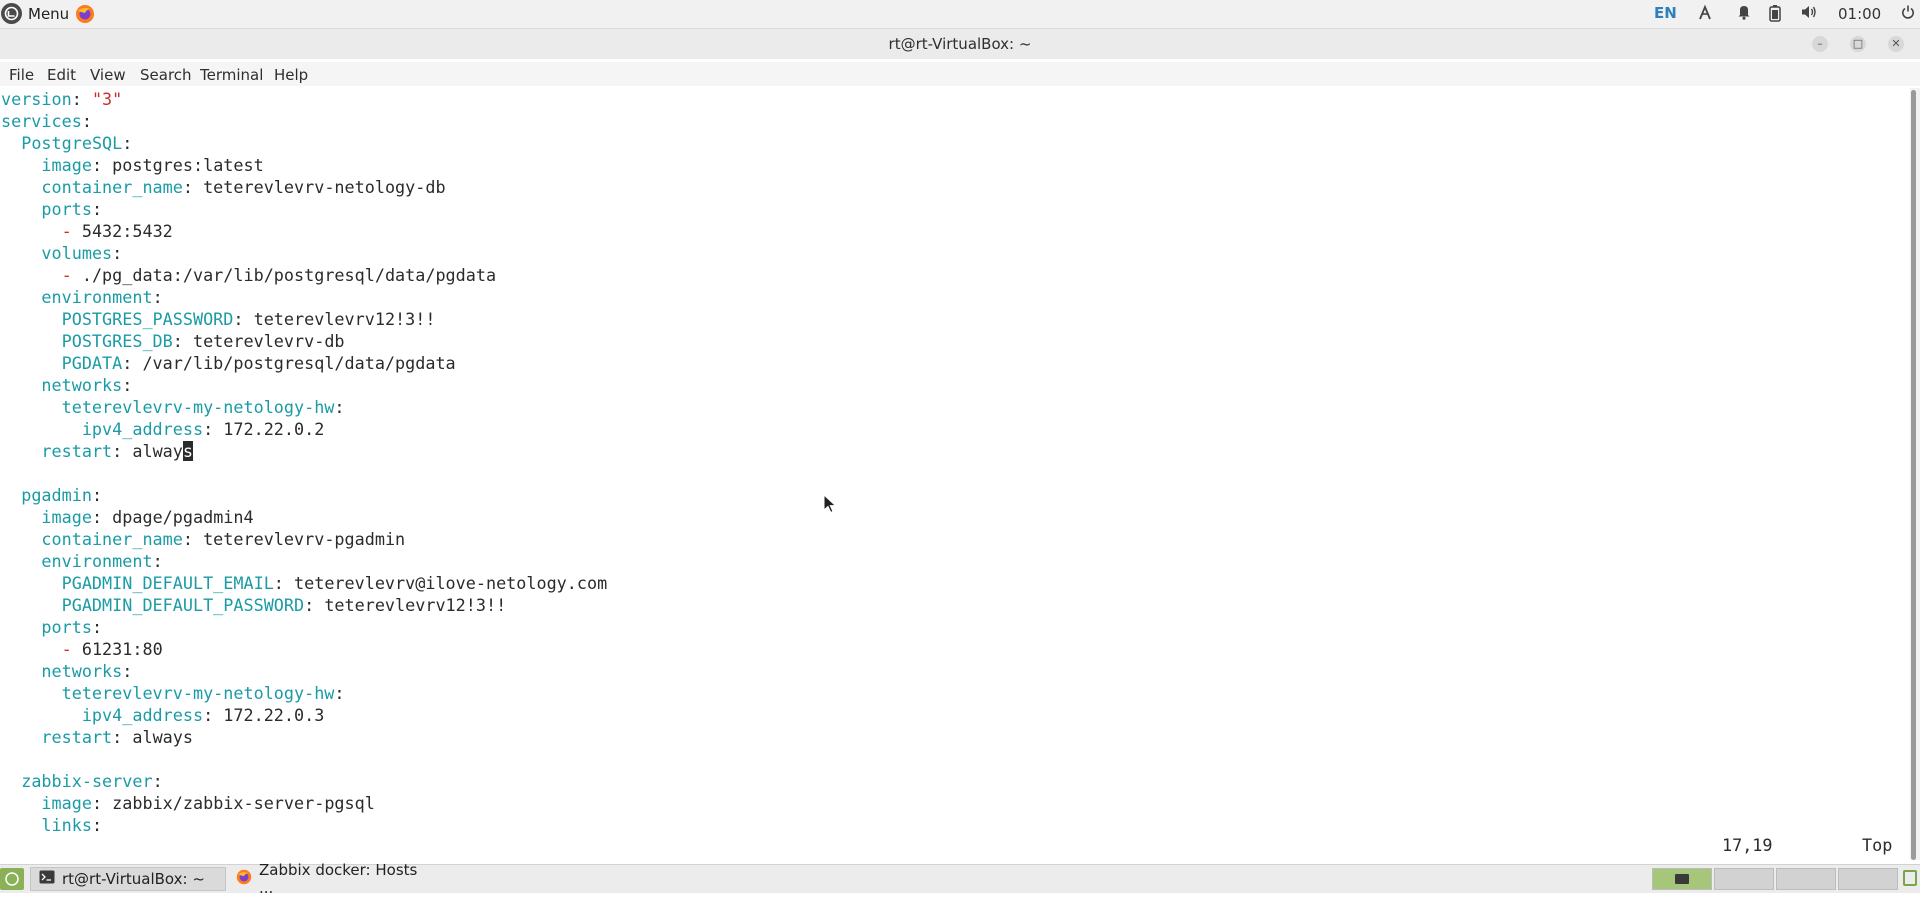  What do you see at coordinates (1896, 44) in the screenshot?
I see `close-button: ✕` at bounding box center [1896, 44].